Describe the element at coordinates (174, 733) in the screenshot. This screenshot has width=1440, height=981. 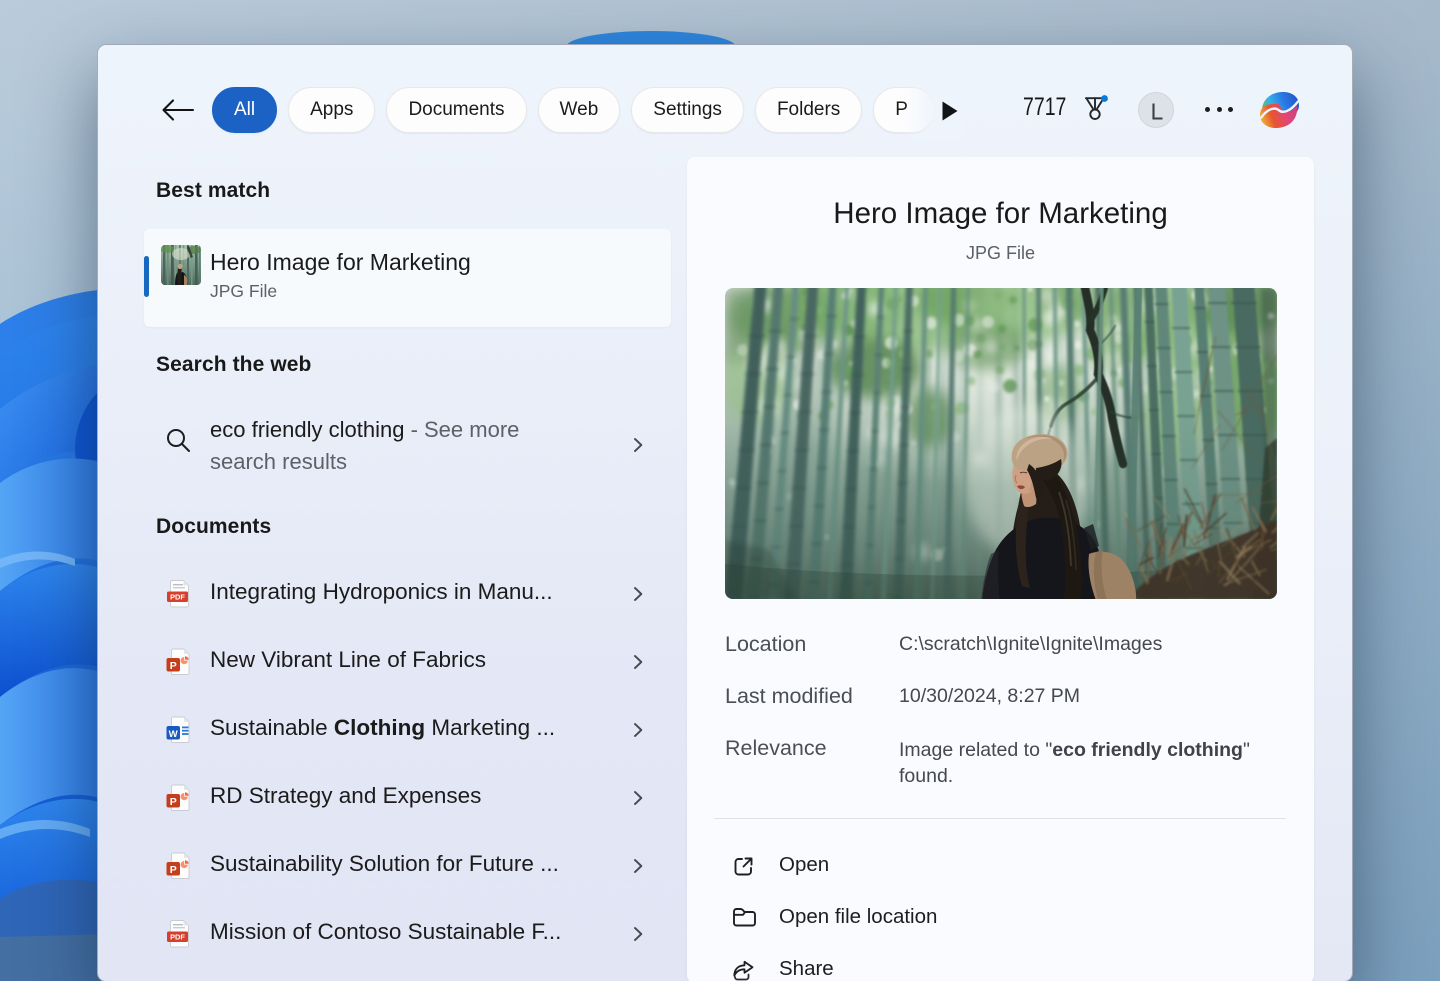
I see `svg-text: W` at that location.